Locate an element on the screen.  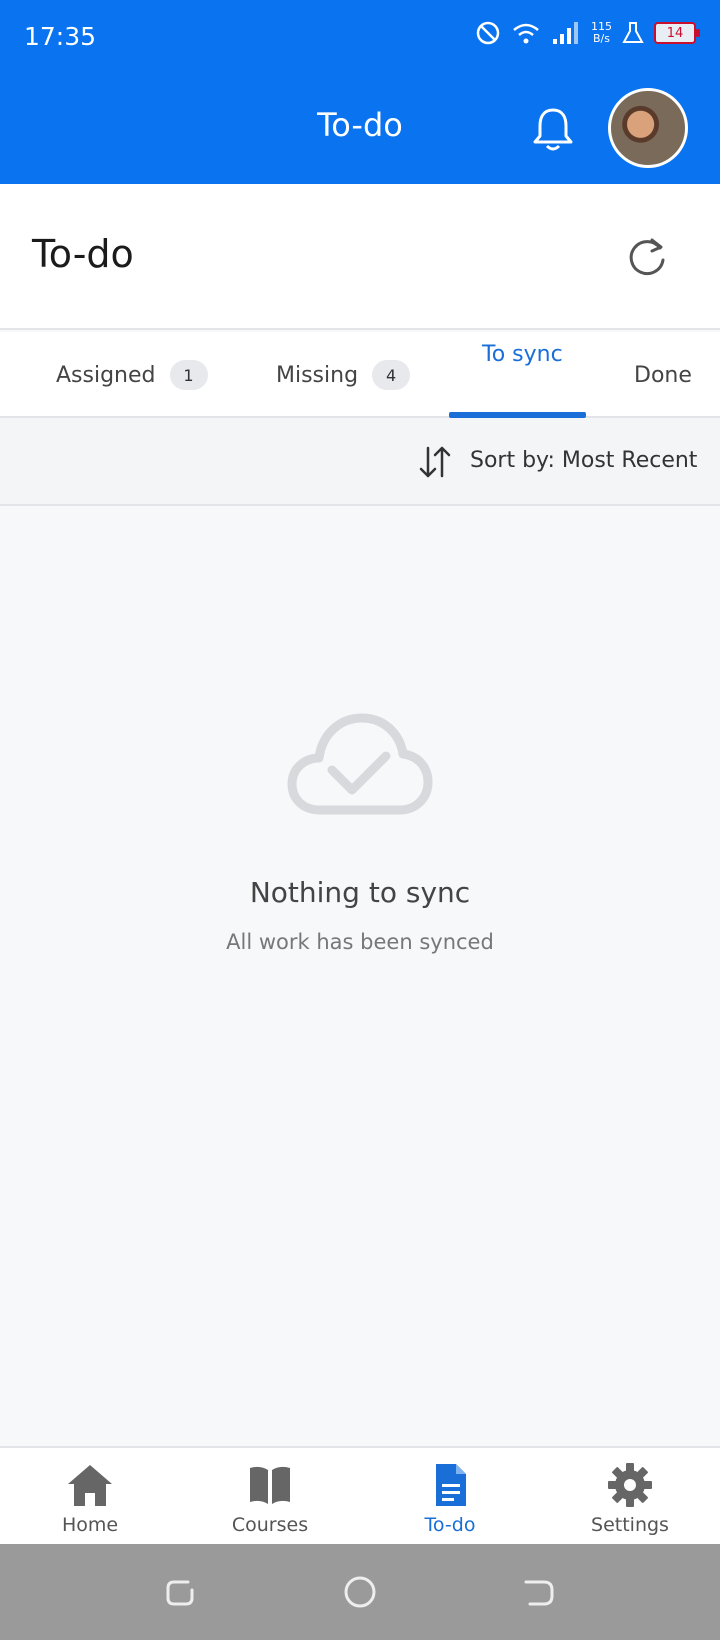
network-speed: 115 B/s is located at coordinates (601, 33).